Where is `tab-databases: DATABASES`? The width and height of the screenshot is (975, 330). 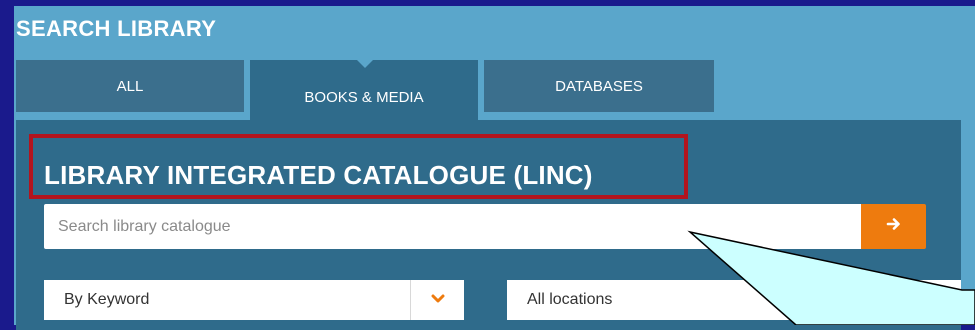
tab-databases: DATABASES is located at coordinates (599, 86).